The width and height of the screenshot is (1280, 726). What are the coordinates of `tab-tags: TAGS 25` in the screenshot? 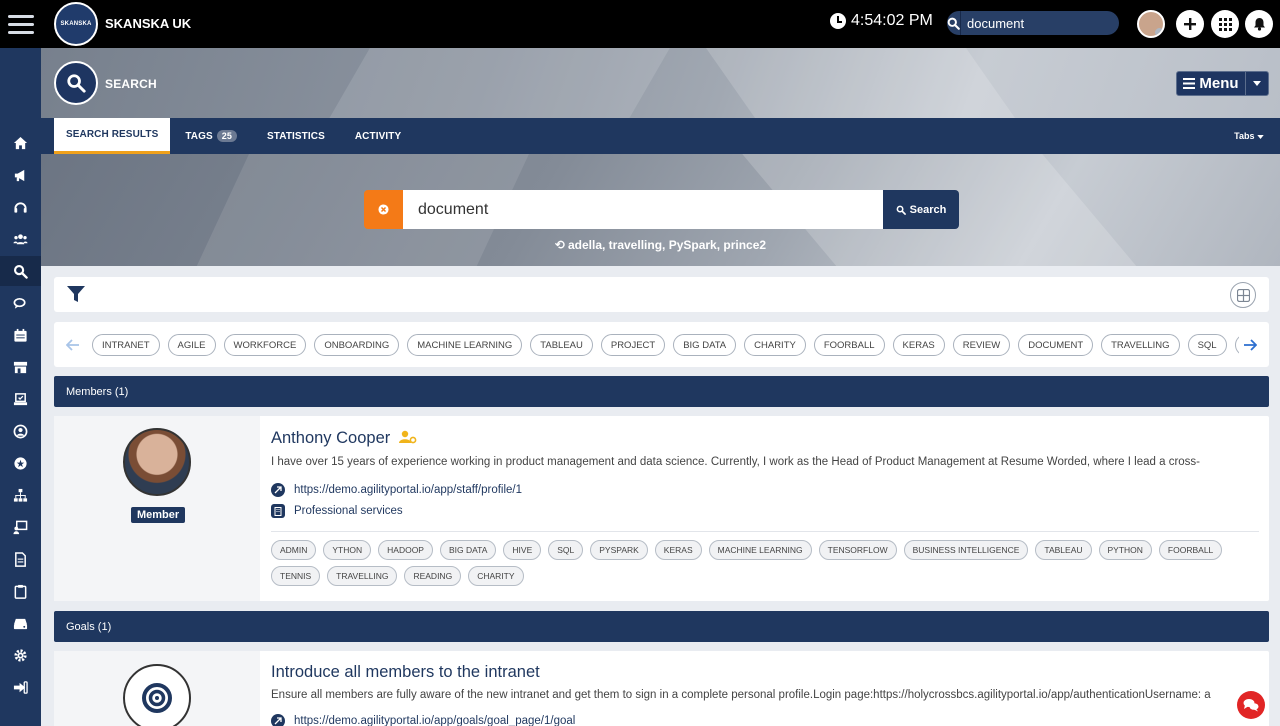 It's located at (211, 136).